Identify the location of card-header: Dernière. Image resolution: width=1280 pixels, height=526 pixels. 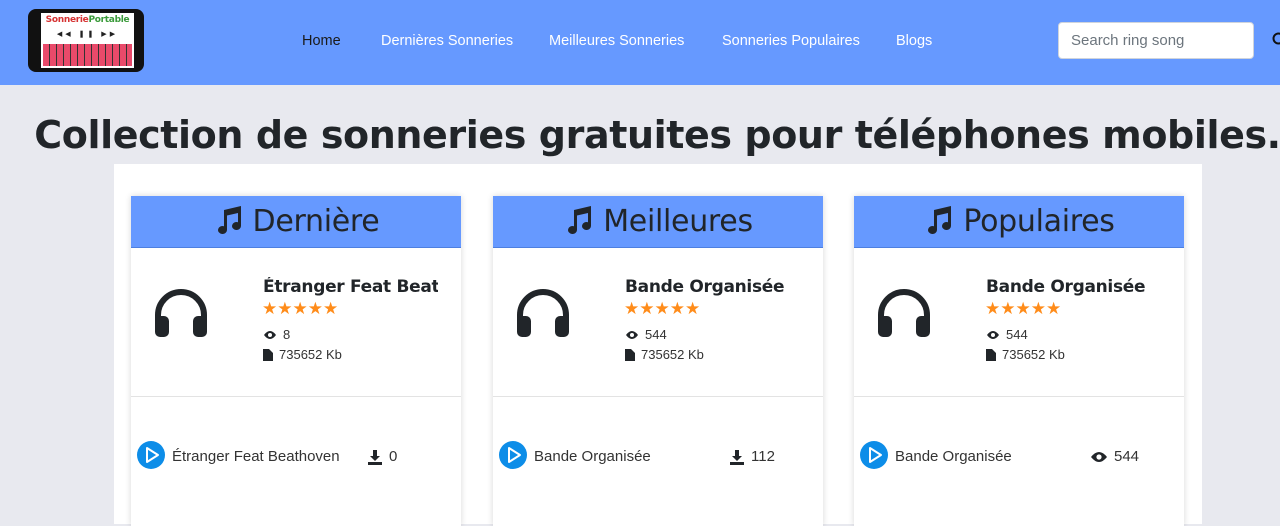
(296, 222).